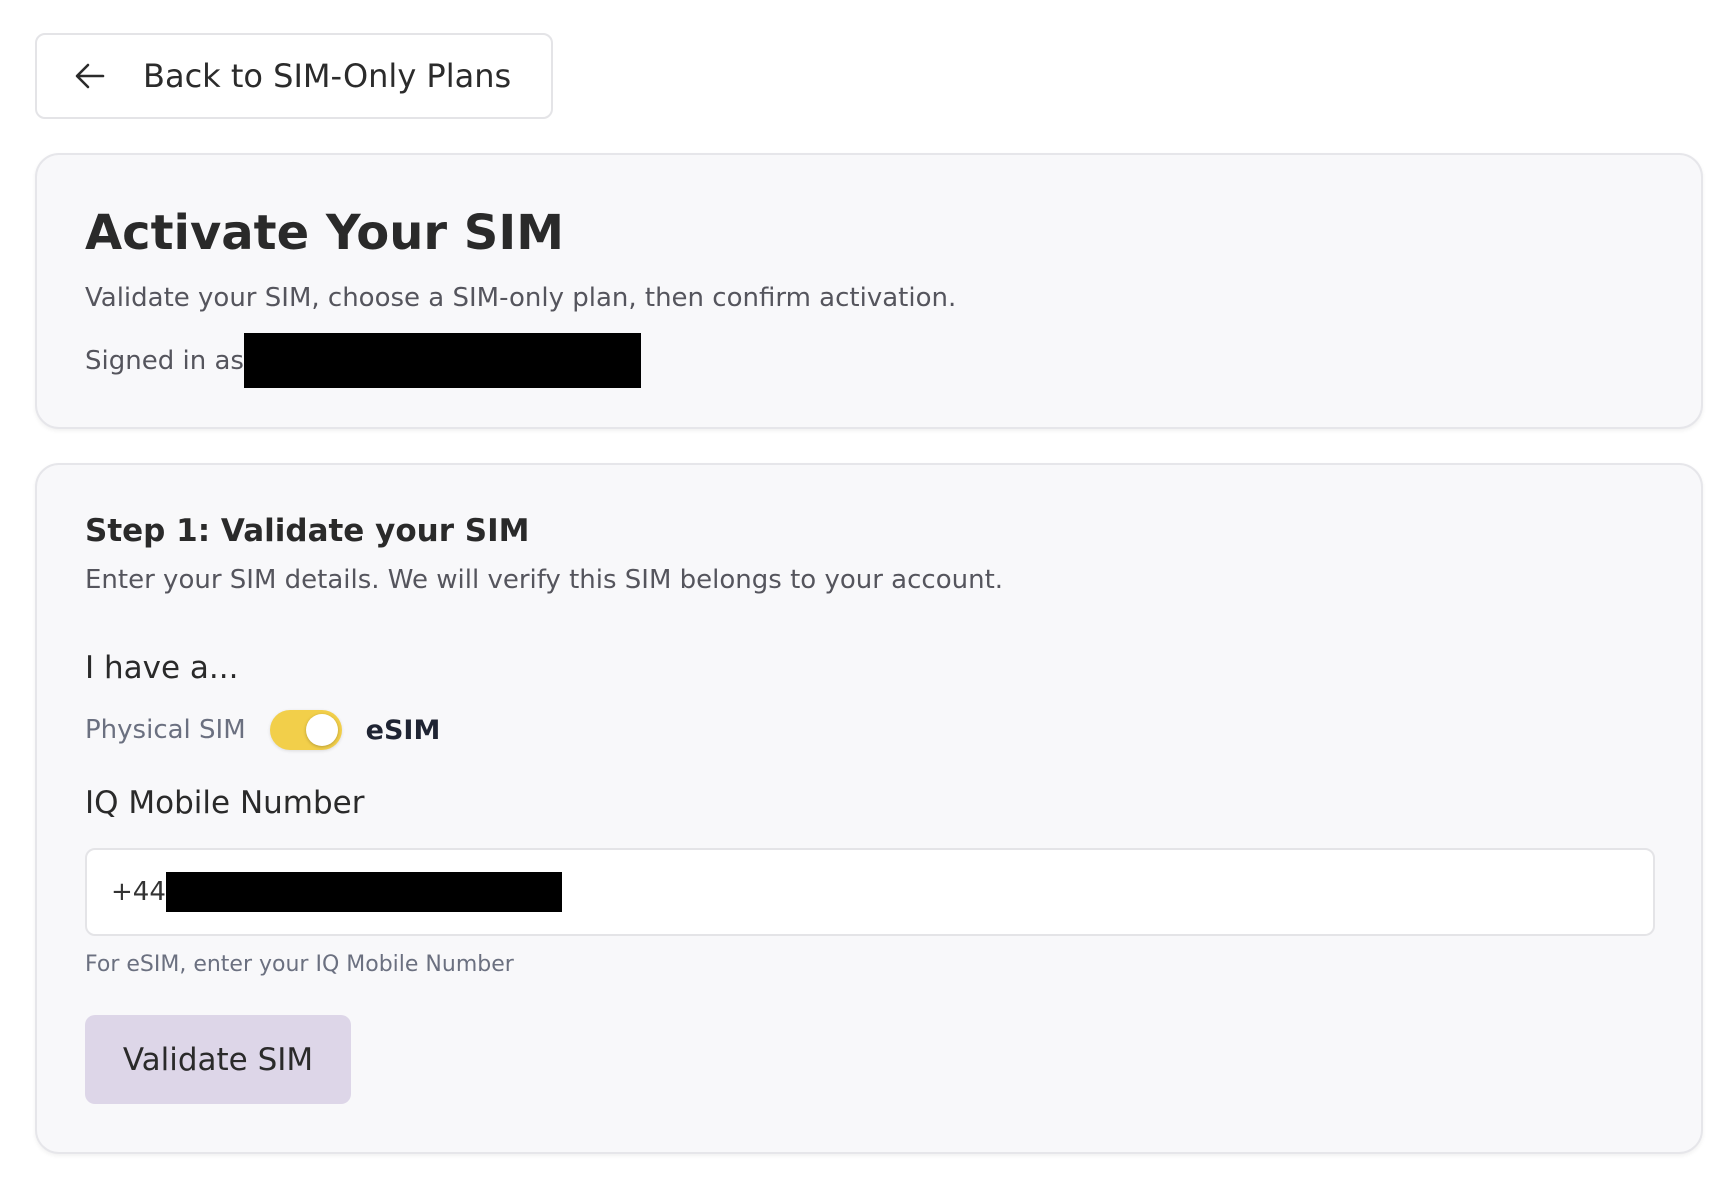  I want to click on mobile-number-input: +44, so click(870, 892).